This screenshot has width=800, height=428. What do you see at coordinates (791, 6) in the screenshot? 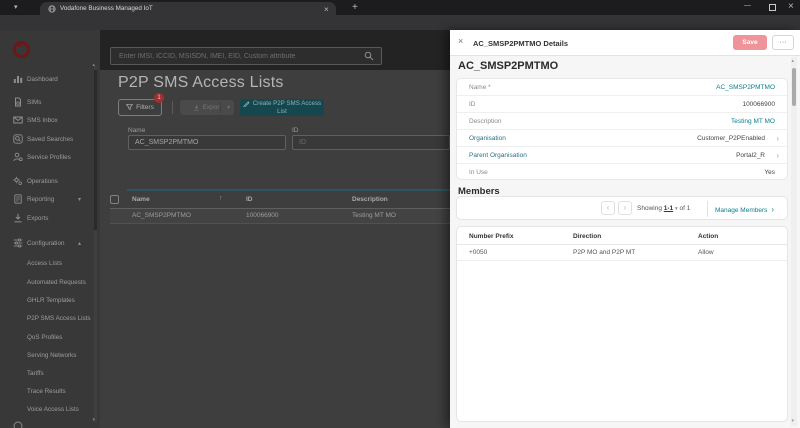
I see `window-close-icon: ×` at bounding box center [791, 6].